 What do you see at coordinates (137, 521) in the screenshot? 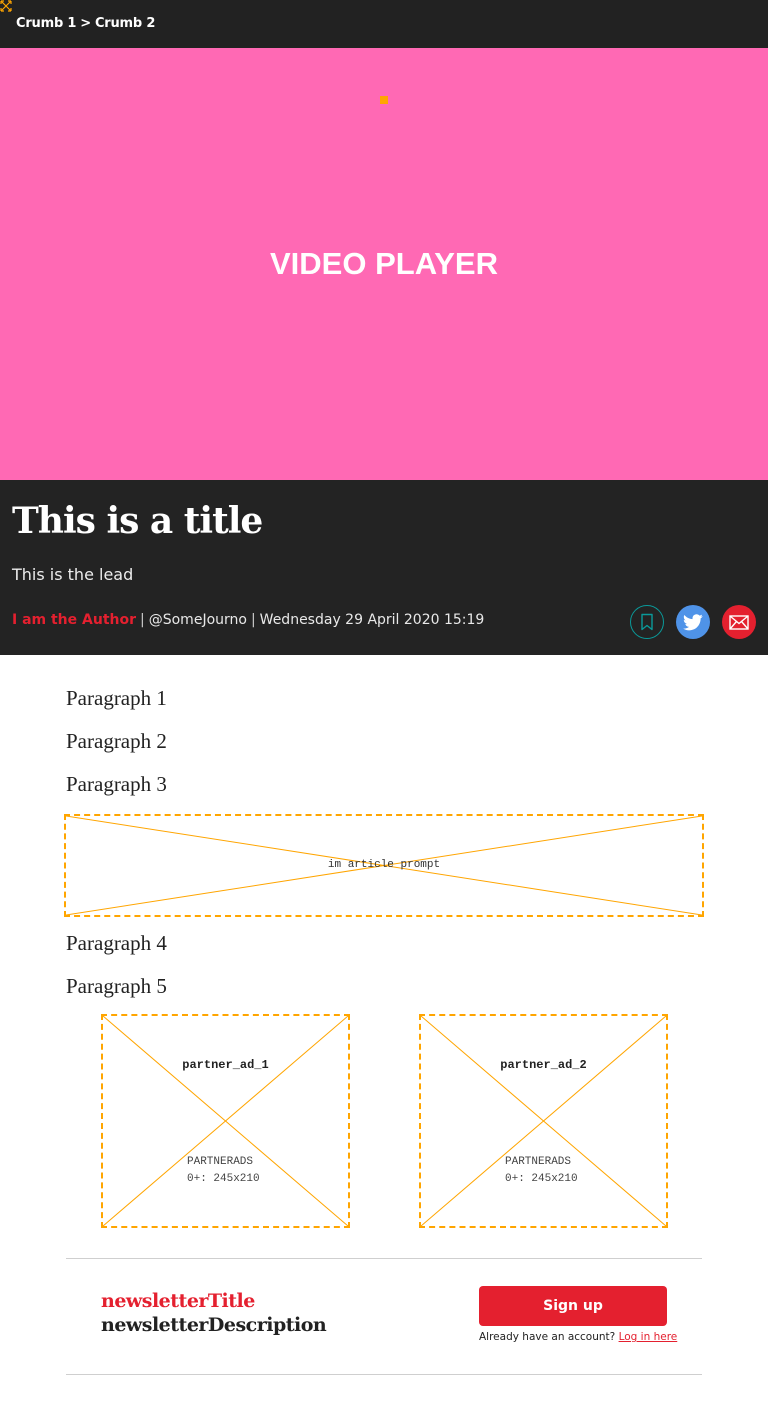
I see `article-title: This is a title` at bounding box center [137, 521].